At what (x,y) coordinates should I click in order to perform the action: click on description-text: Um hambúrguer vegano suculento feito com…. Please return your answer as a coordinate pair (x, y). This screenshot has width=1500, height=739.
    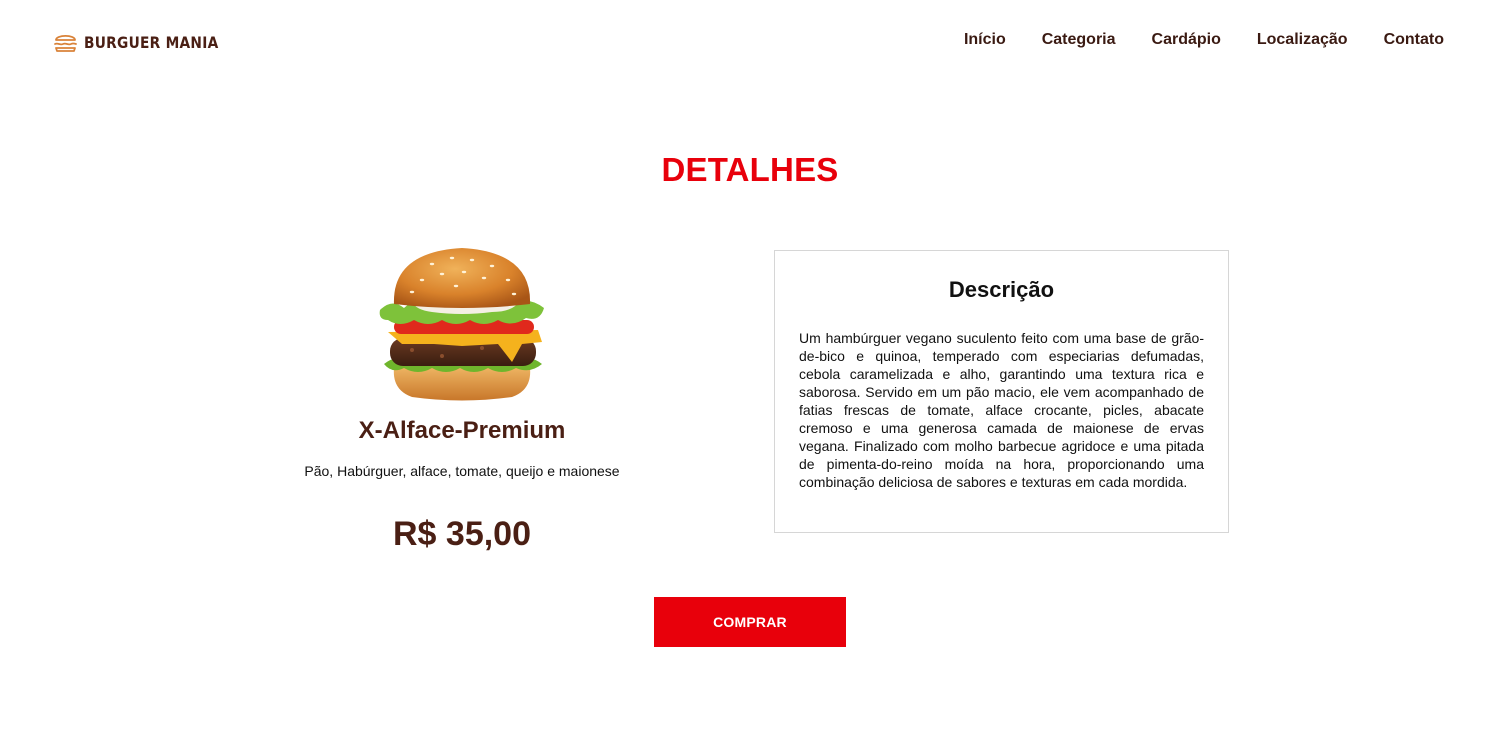
    Looking at the image, I should click on (1001, 410).